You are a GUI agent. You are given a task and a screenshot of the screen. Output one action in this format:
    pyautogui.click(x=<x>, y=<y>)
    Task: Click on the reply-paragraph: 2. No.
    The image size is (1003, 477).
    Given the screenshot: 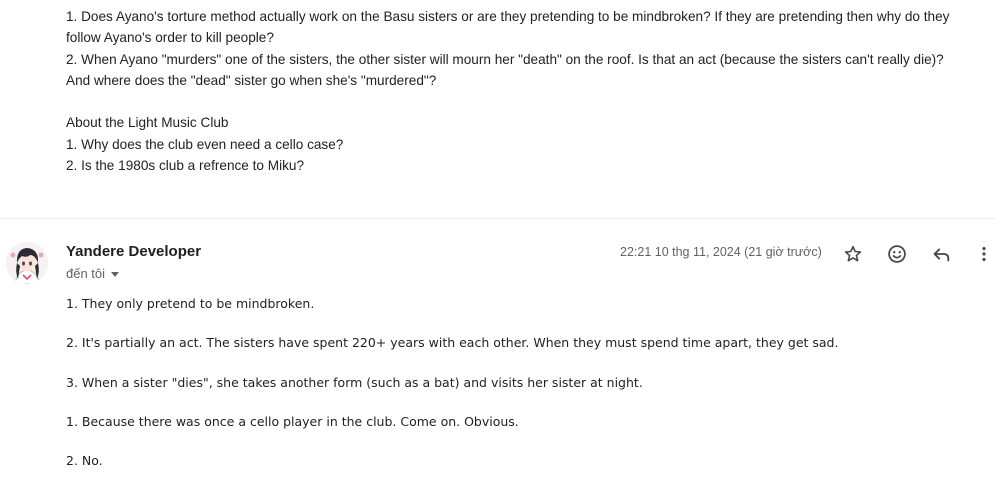 What is the action you would take?
    pyautogui.click(x=84, y=461)
    